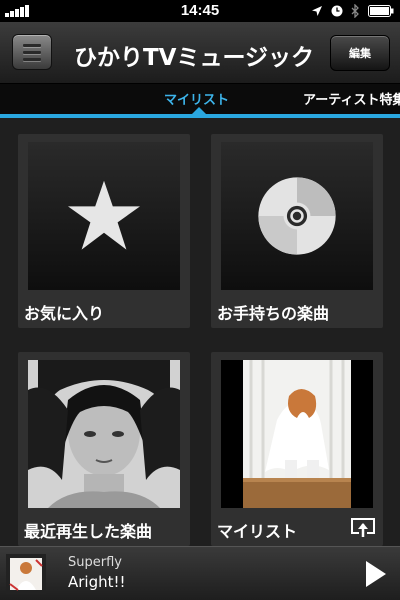  I want to click on edit-button: 編集, so click(360, 53).